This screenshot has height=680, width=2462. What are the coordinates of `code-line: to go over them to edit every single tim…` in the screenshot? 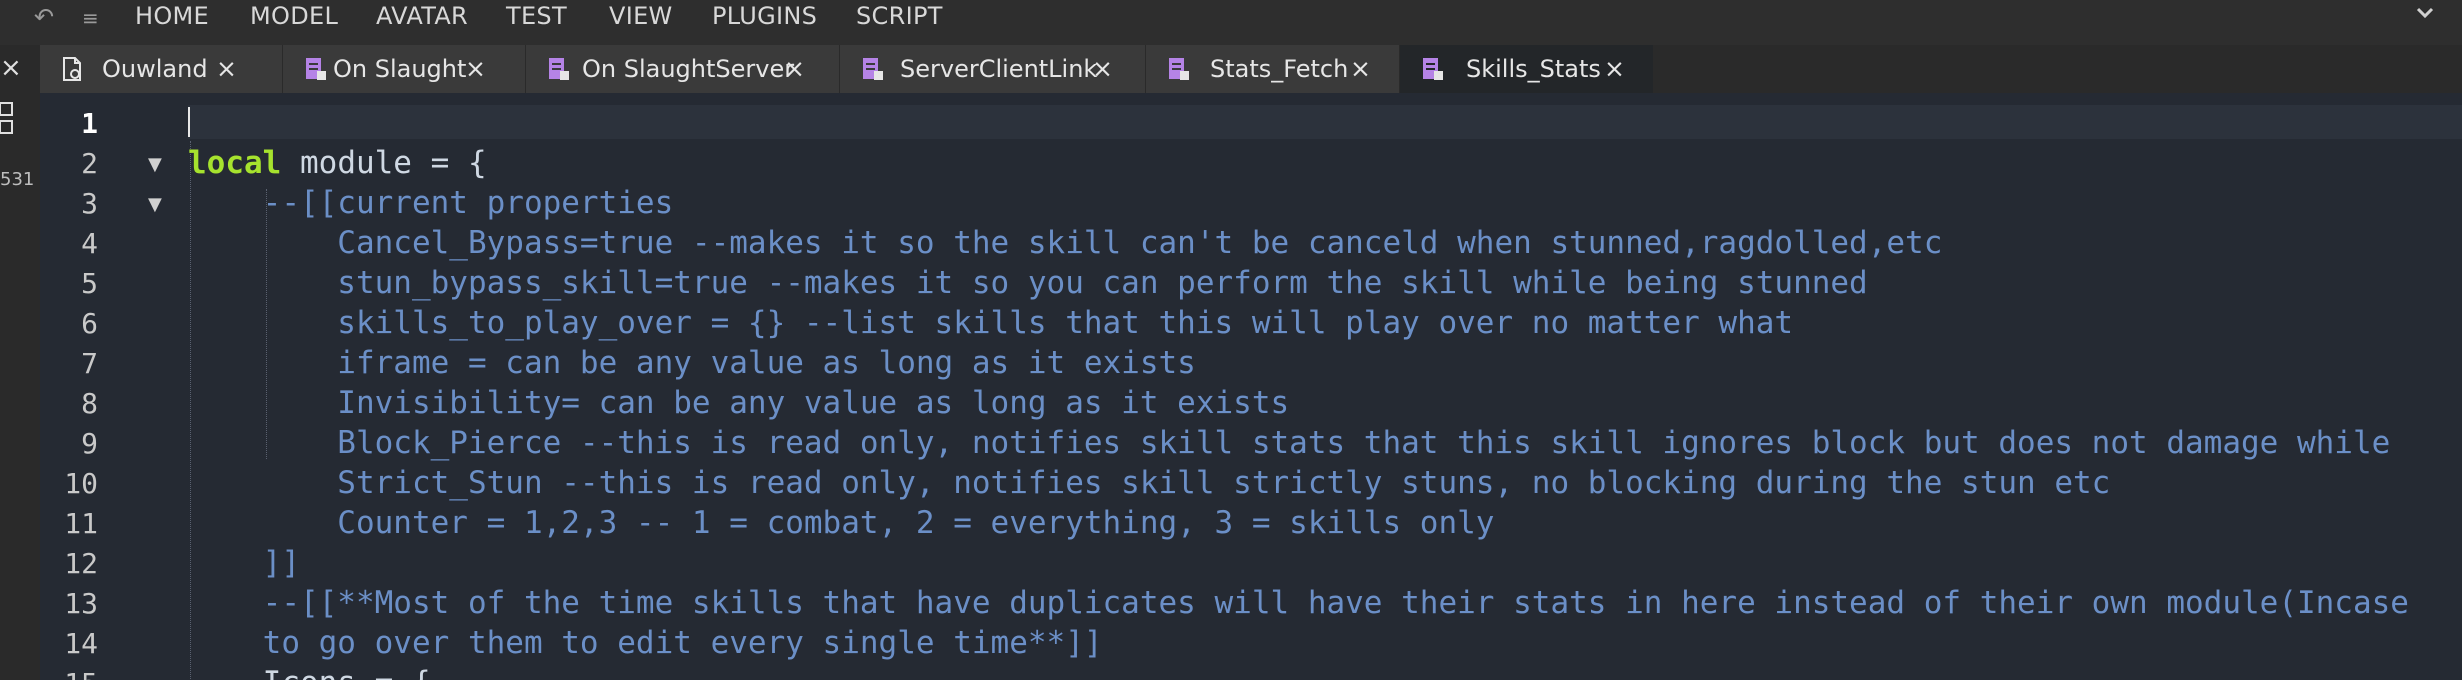 It's located at (645, 643).